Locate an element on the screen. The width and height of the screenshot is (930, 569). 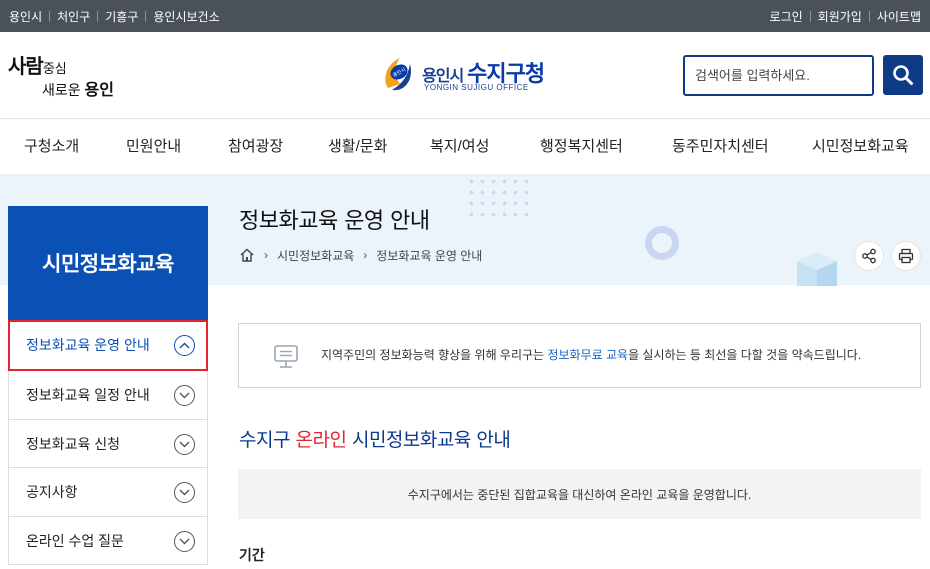
slogan-word-yongin: 용인 is located at coordinates (99, 89).